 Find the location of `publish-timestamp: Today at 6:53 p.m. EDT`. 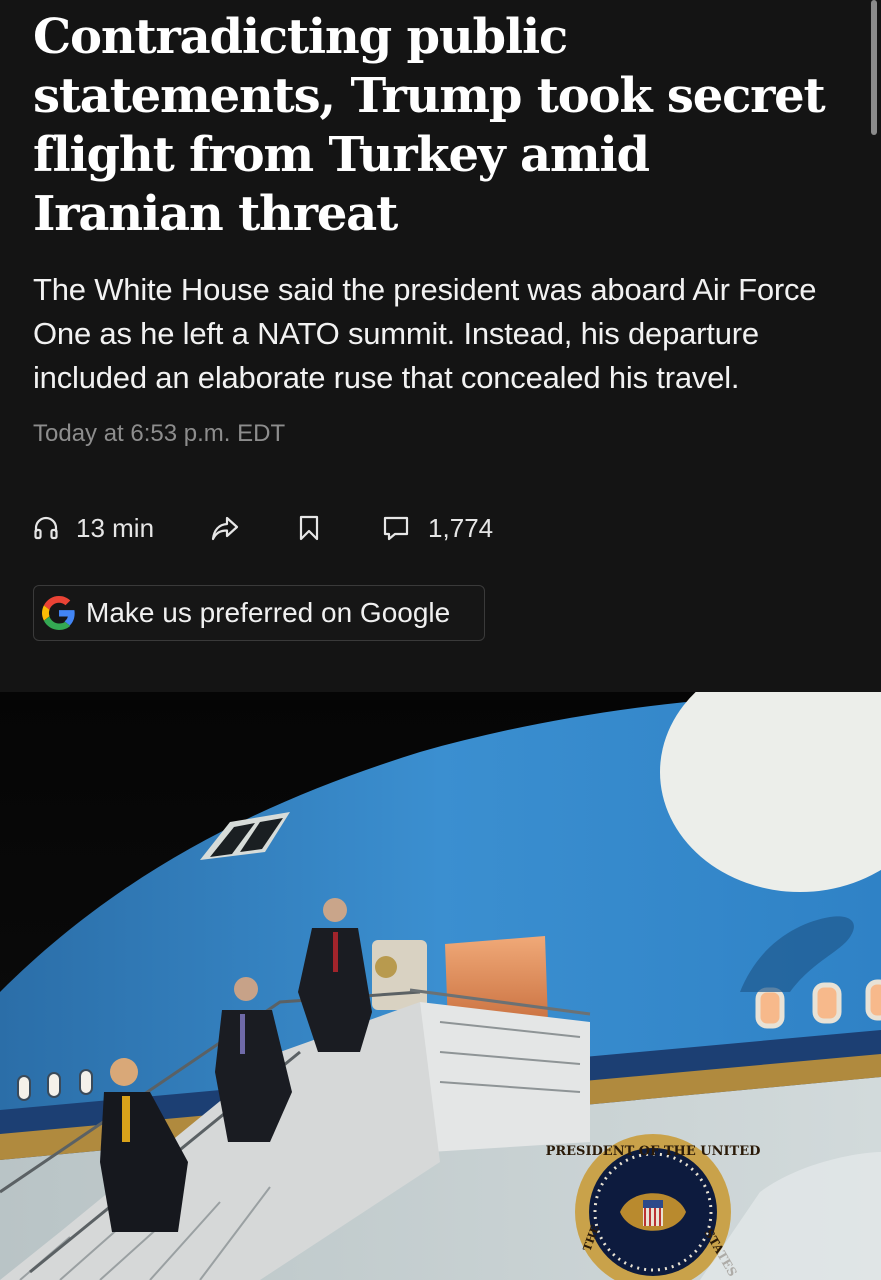

publish-timestamp: Today at 6:53 p.m. EDT is located at coordinates (159, 433).